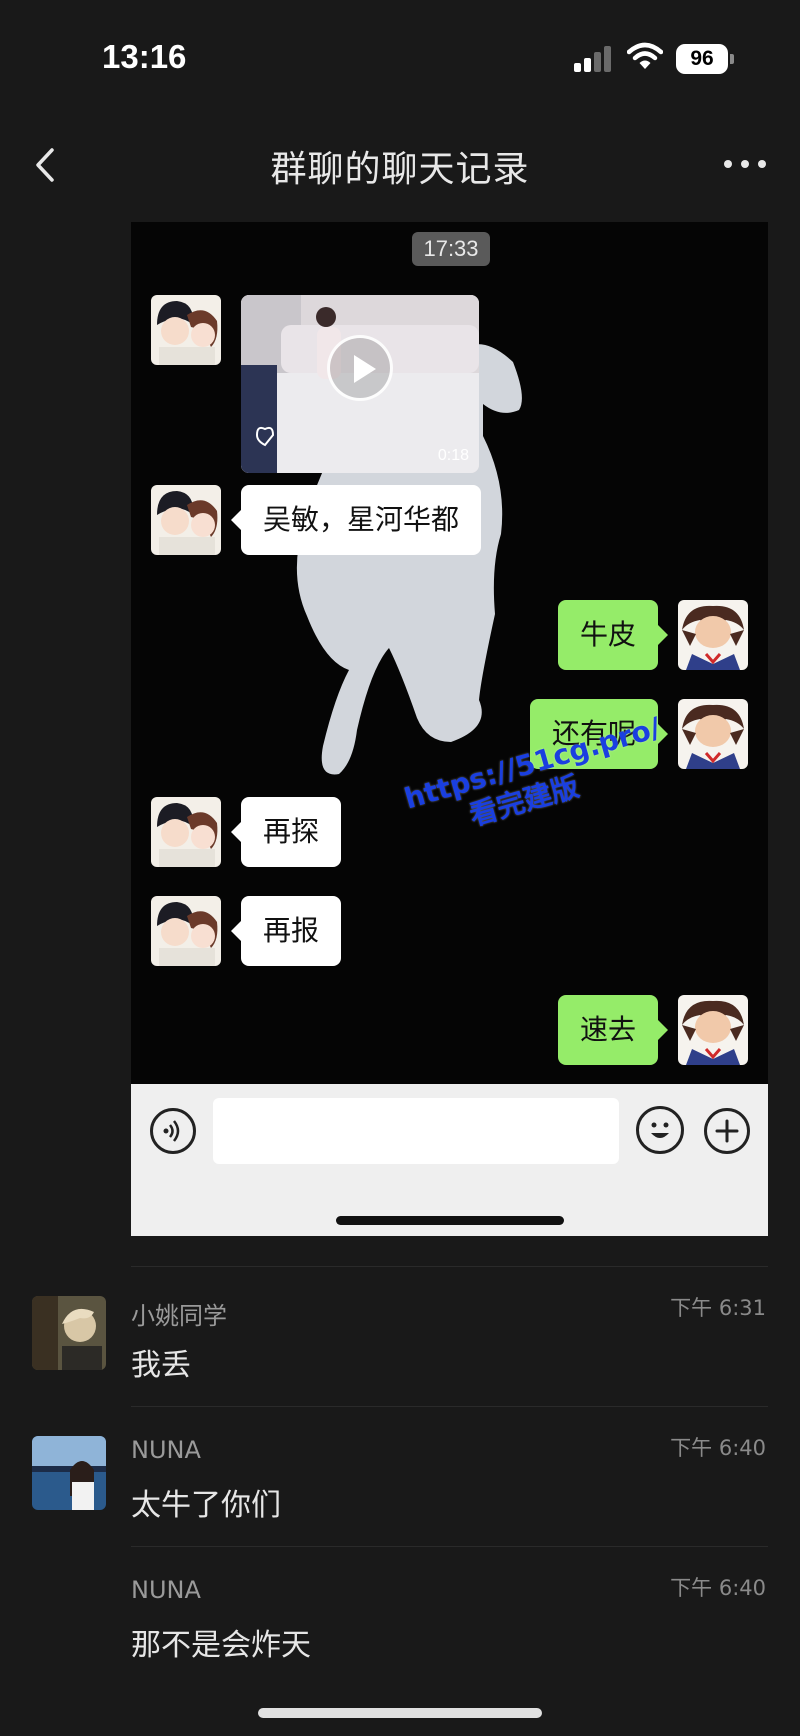 The image size is (800, 1736). What do you see at coordinates (450, 1220) in the screenshot?
I see `home-indicator-inner` at bounding box center [450, 1220].